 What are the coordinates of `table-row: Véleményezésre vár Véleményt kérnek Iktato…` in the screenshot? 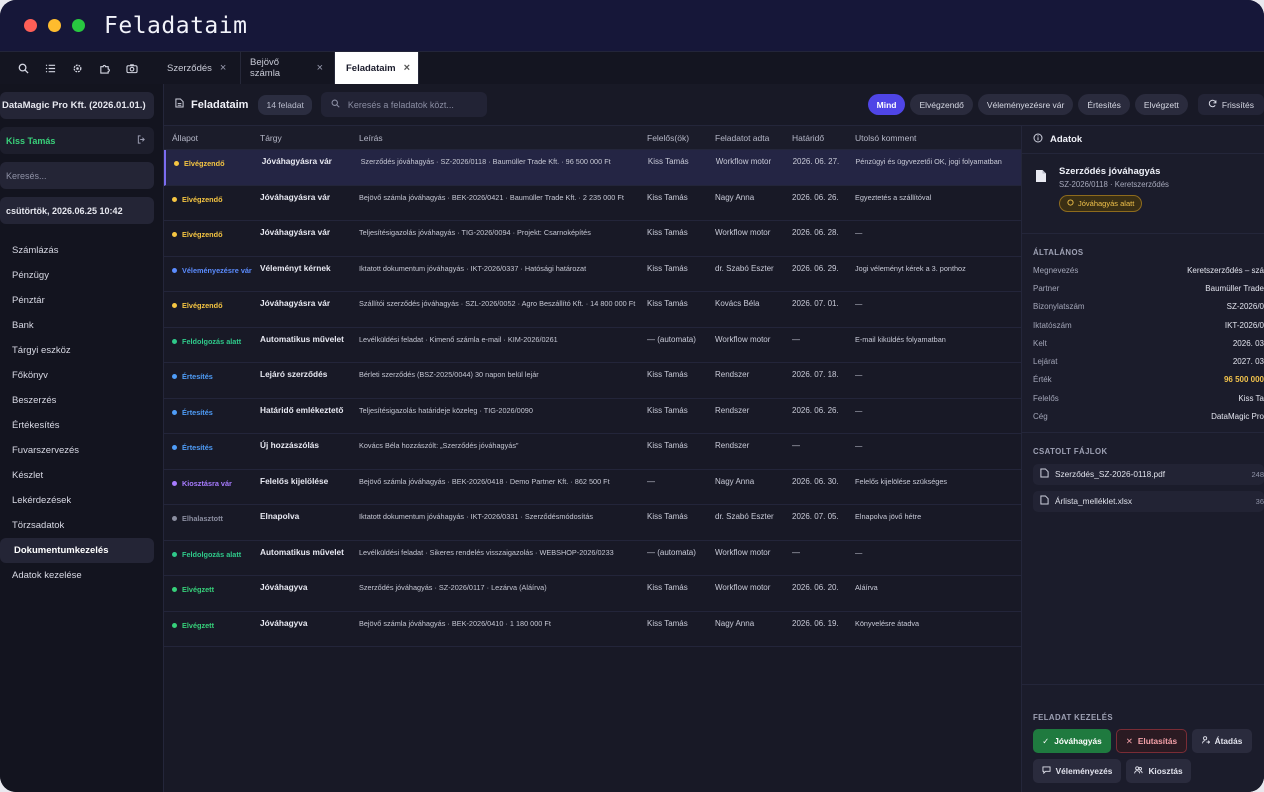 It's located at (592, 274).